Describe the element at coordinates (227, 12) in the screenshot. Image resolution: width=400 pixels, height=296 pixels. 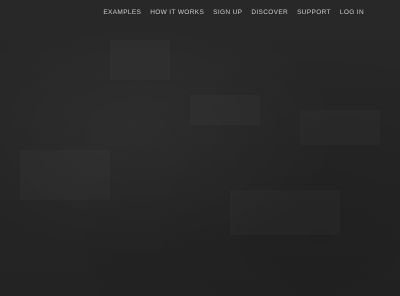
I see `nav-link-sign-up: SIGN UP` at that location.